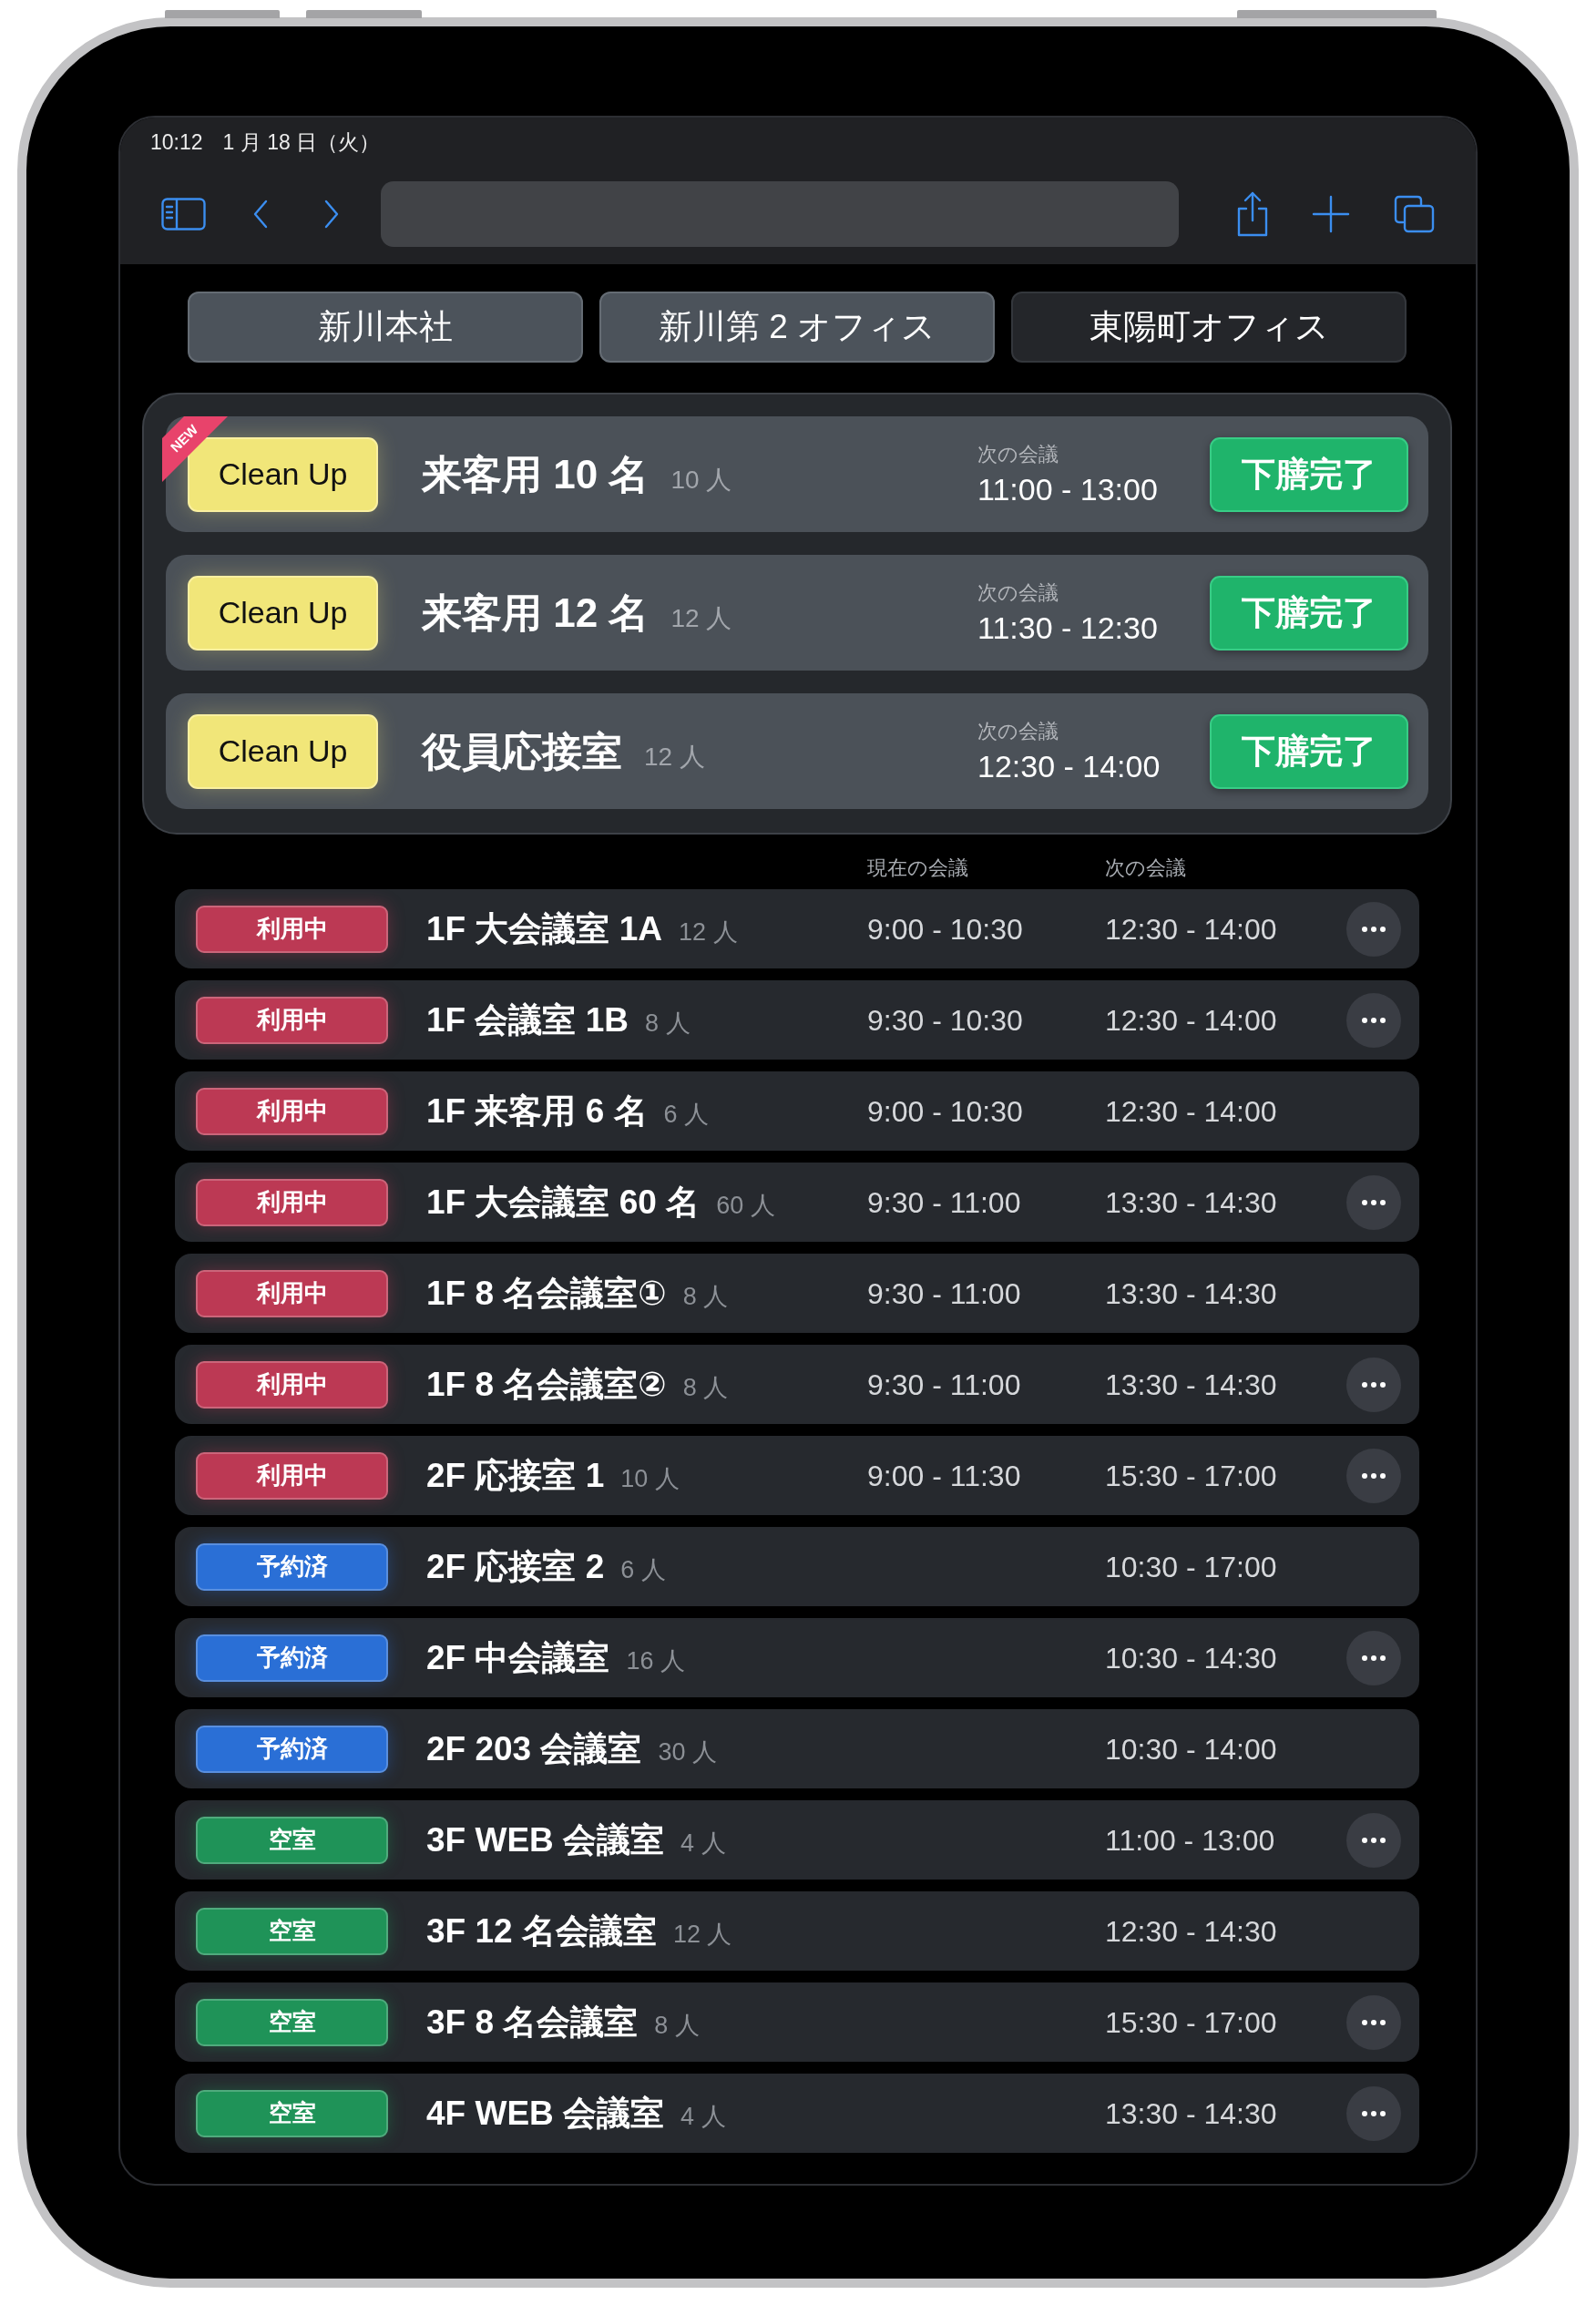  Describe the element at coordinates (183, 213) in the screenshot. I see `sidebar-icon` at that location.